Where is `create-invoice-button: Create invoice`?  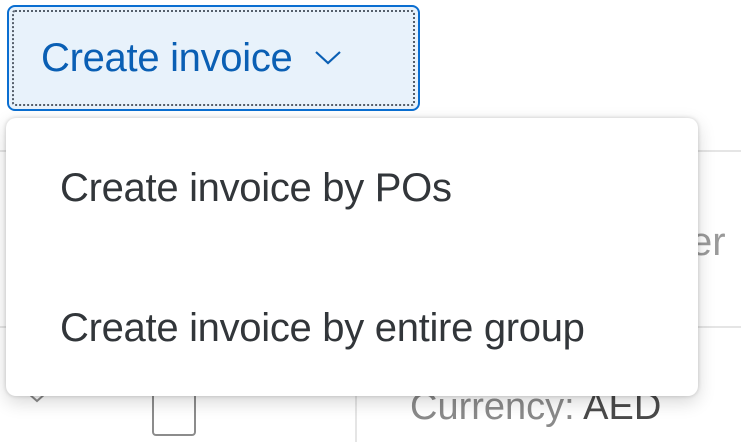
create-invoice-button: Create invoice is located at coordinates (213, 58).